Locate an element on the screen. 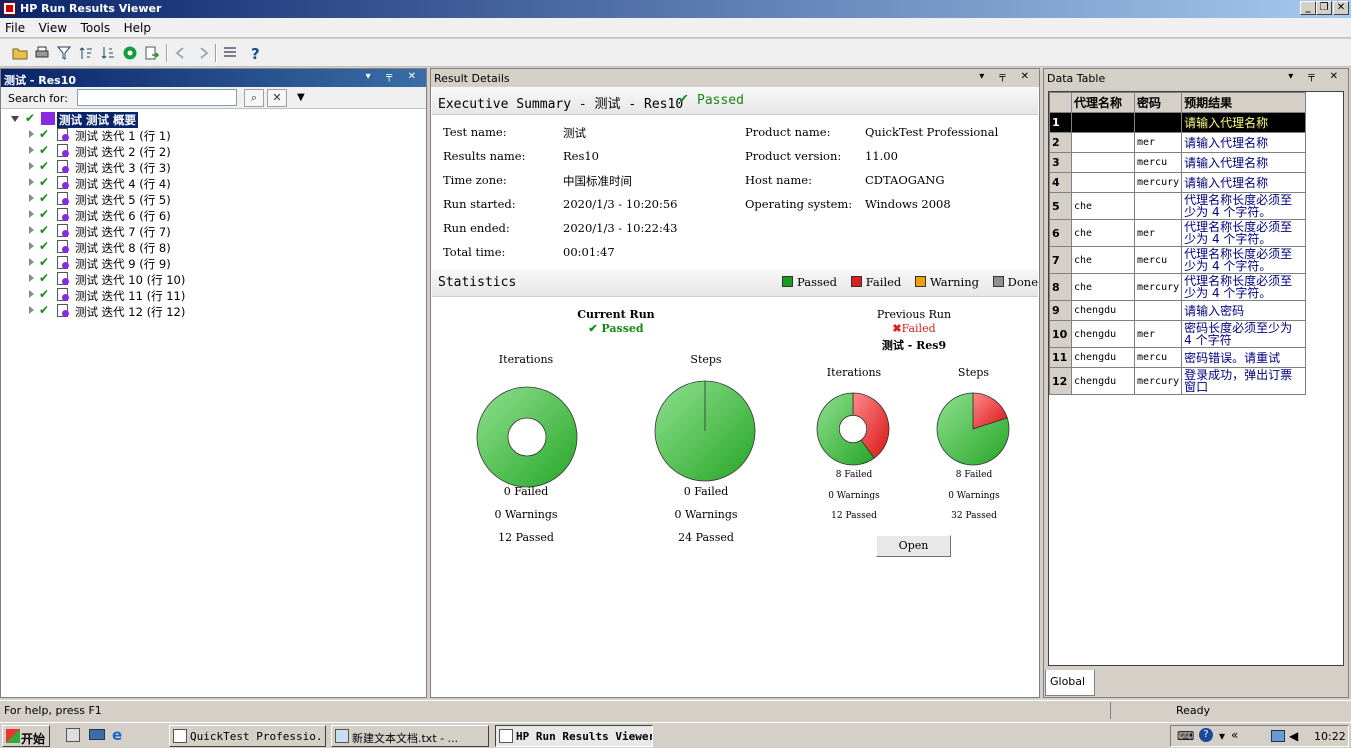 The image size is (1351, 748). table-row: 6 che mer 代理名称长度必须至少为 4 个字符。 is located at coordinates (1178, 233).